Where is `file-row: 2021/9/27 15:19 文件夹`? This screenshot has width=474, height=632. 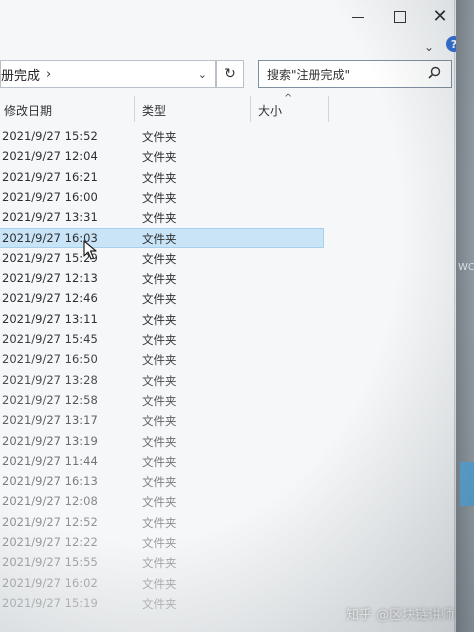
file-row: 2021/9/27 15:19 文件夹 is located at coordinates (162, 603).